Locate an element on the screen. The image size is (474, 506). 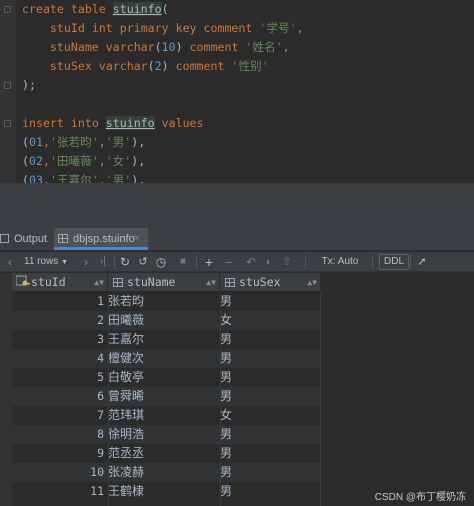
cell-stuname: 田曦薇 is located at coordinates (163, 320).